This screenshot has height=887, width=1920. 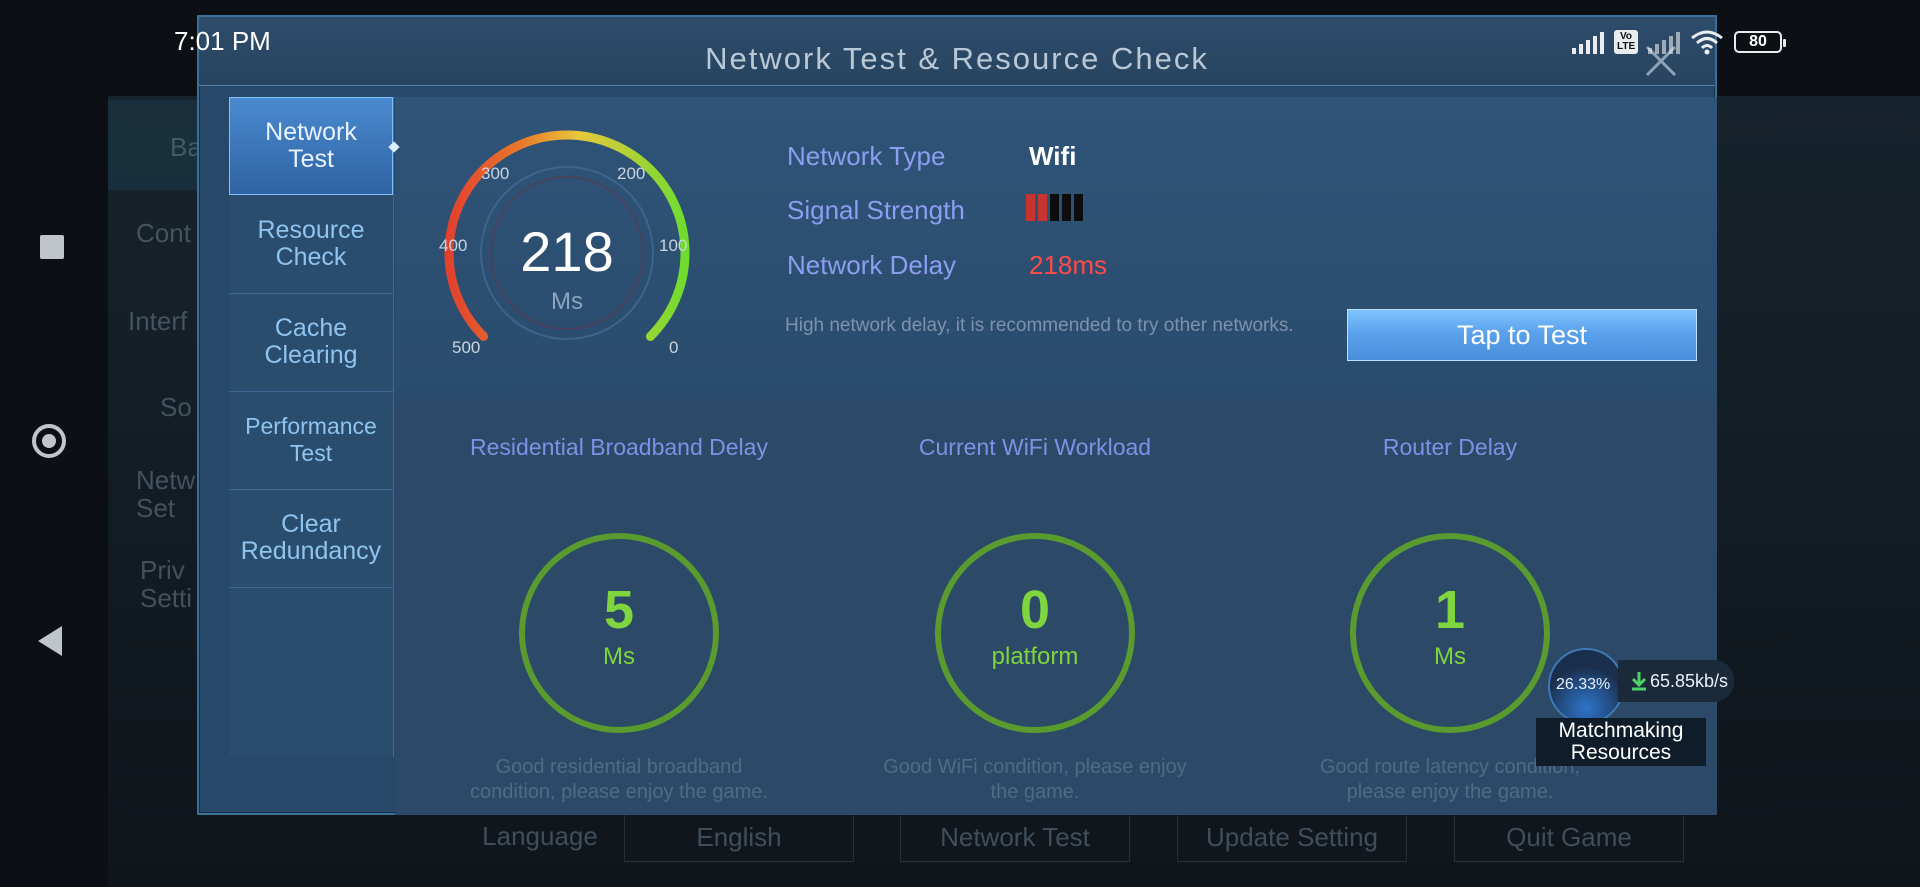 I want to click on gauge-tick-label: 0, so click(x=673, y=347).